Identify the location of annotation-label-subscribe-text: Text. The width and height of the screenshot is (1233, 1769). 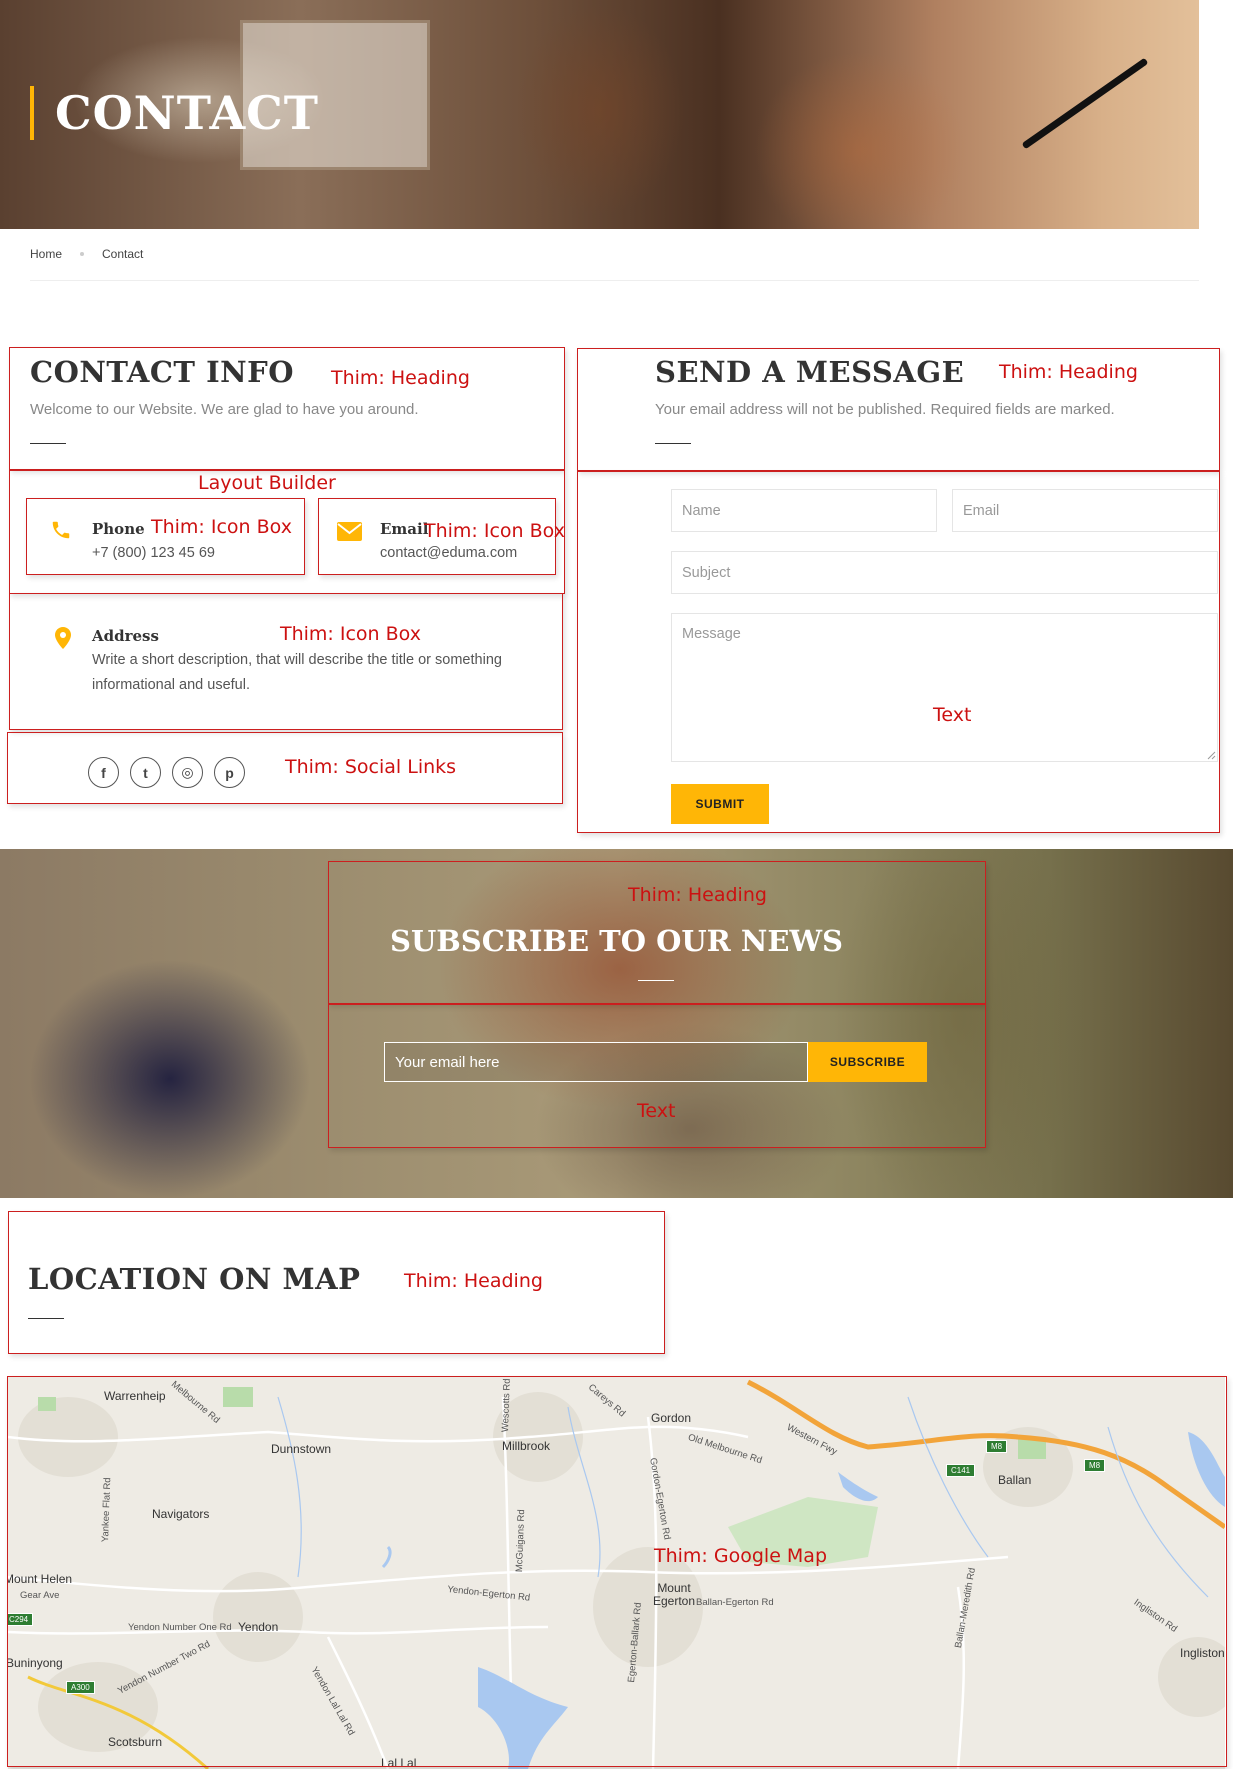
(656, 1111).